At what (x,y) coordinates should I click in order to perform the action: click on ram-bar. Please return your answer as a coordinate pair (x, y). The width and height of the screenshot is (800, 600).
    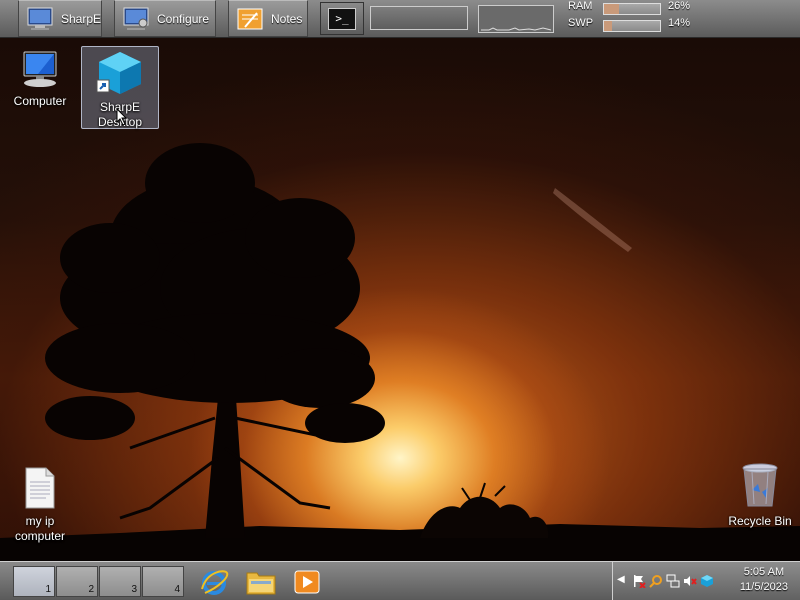
    Looking at the image, I should click on (632, 9).